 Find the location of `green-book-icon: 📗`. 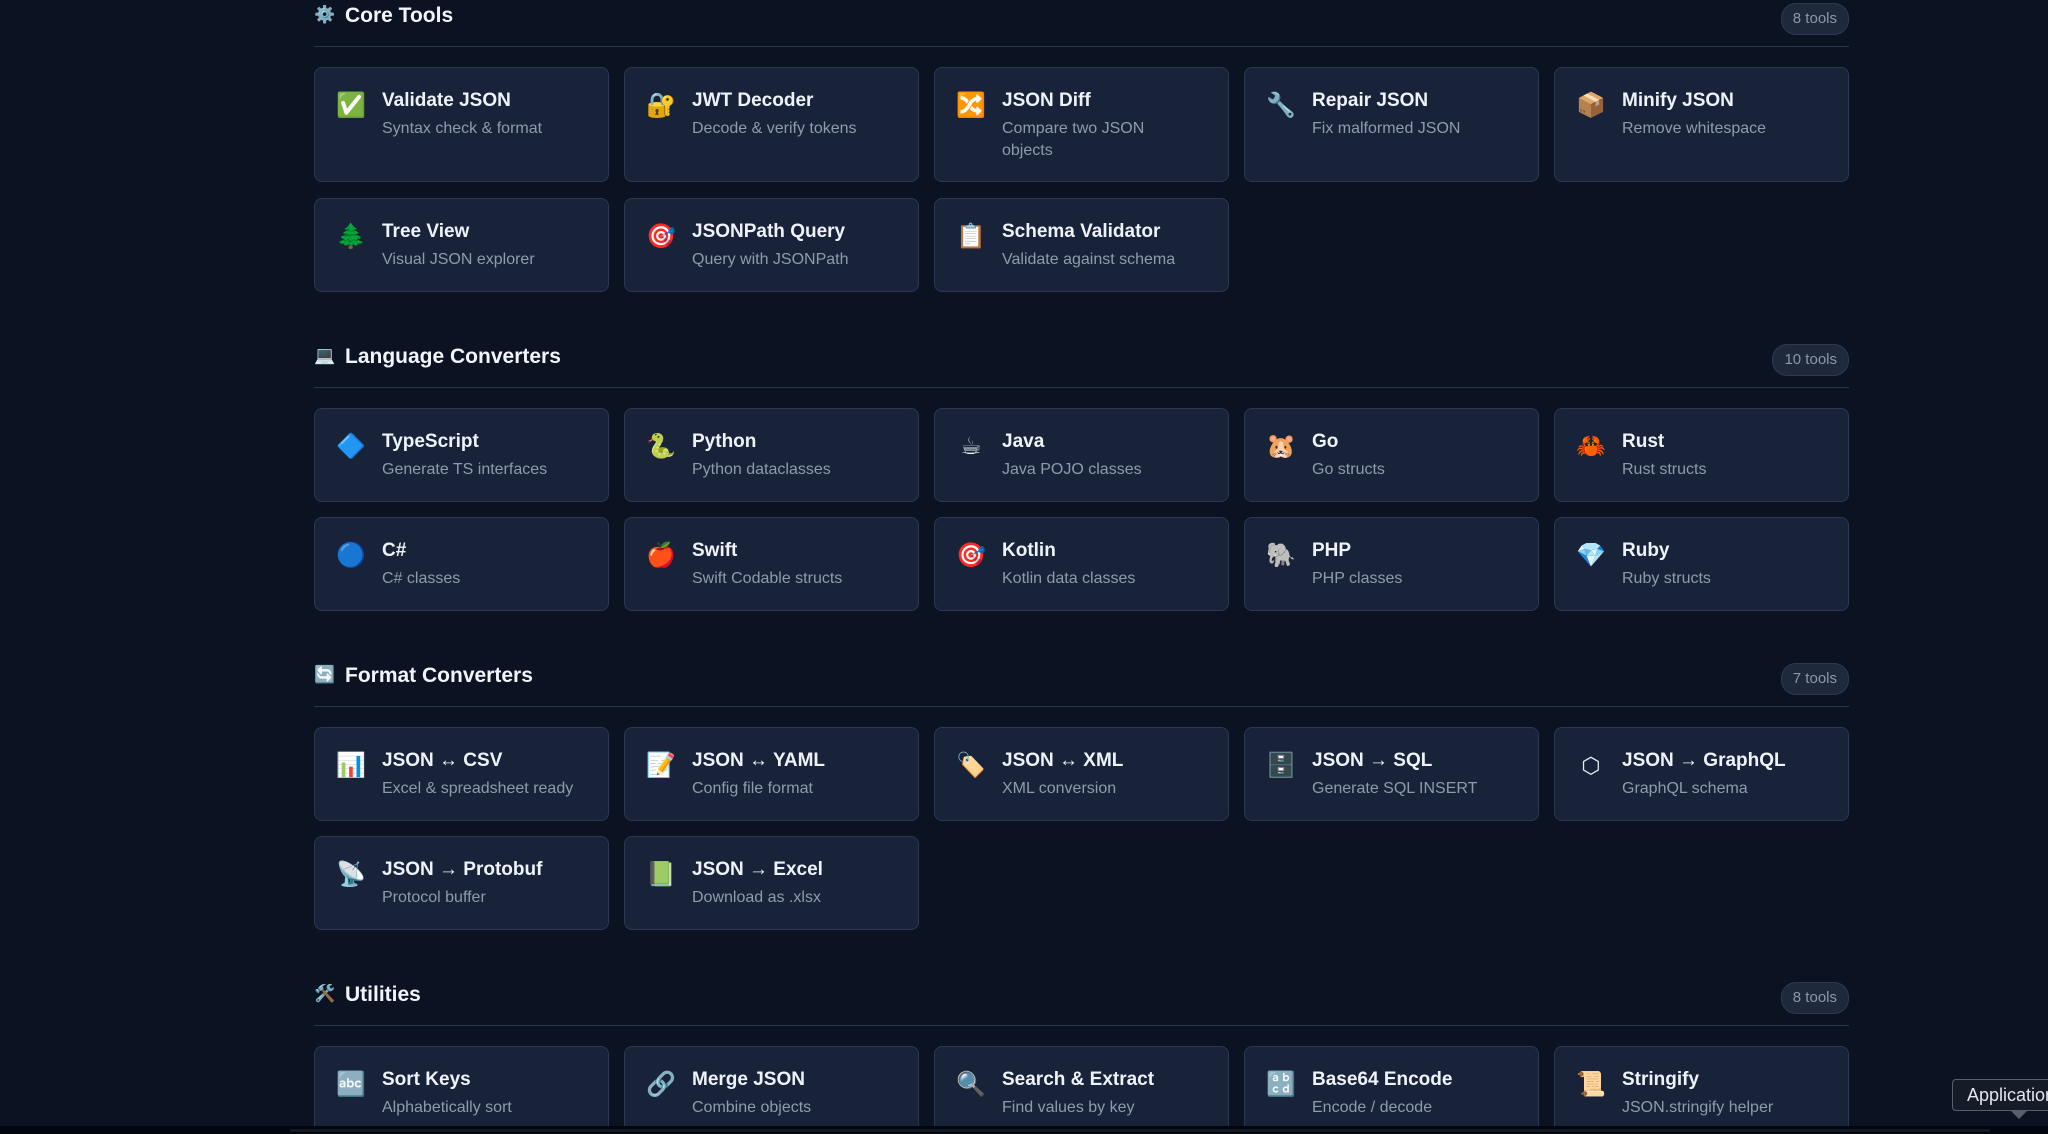

green-book-icon: 📗 is located at coordinates (661, 874).